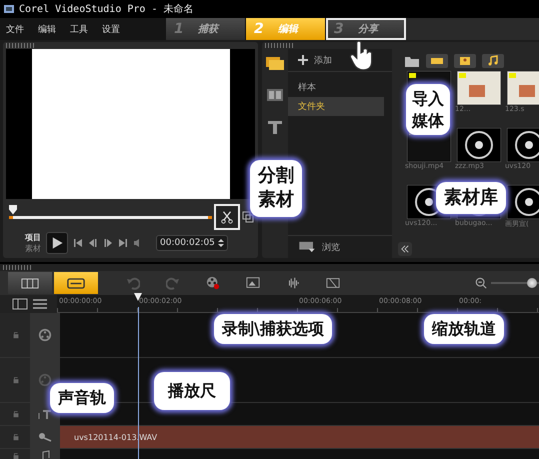 Image resolution: width=539 pixels, height=459 pixels. What do you see at coordinates (20, 304) in the screenshot?
I see `track-manager-icon` at bounding box center [20, 304].